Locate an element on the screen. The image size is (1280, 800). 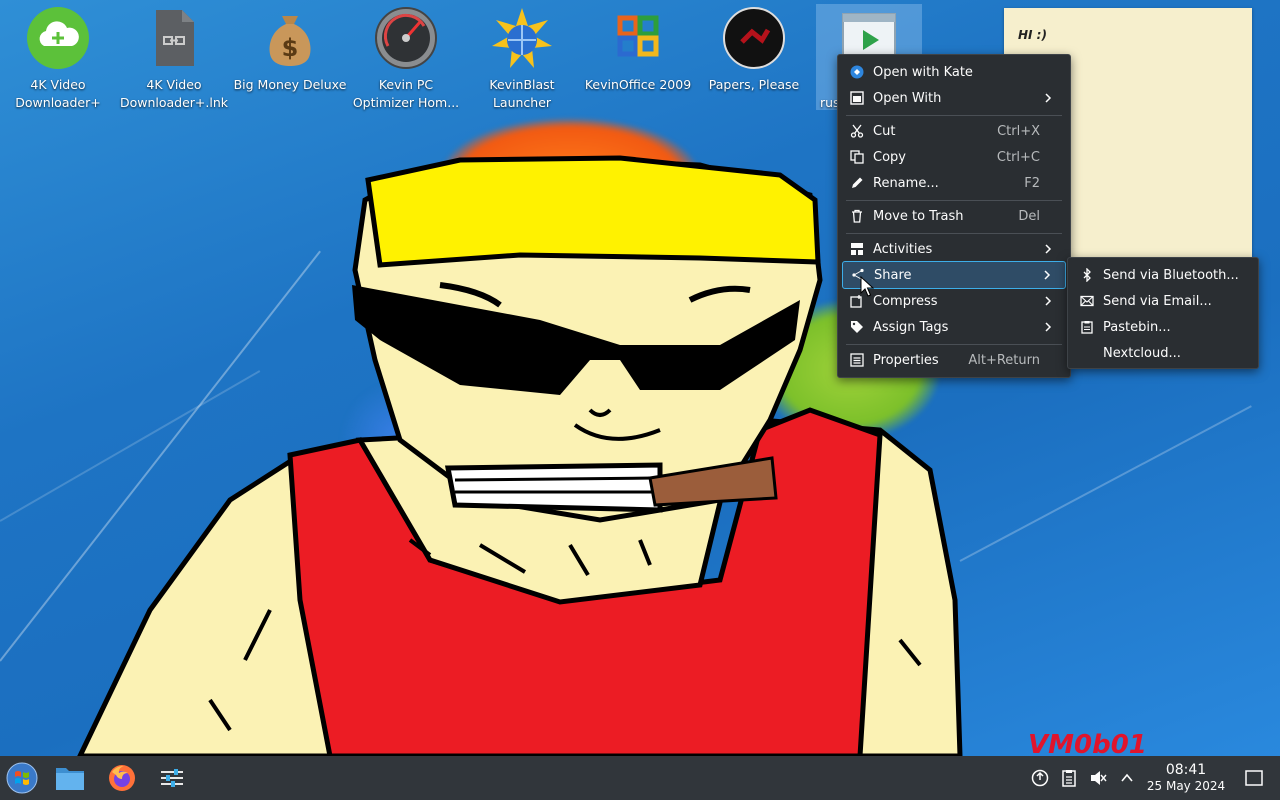
globe-burst-icon is located at coordinates (522, 38).